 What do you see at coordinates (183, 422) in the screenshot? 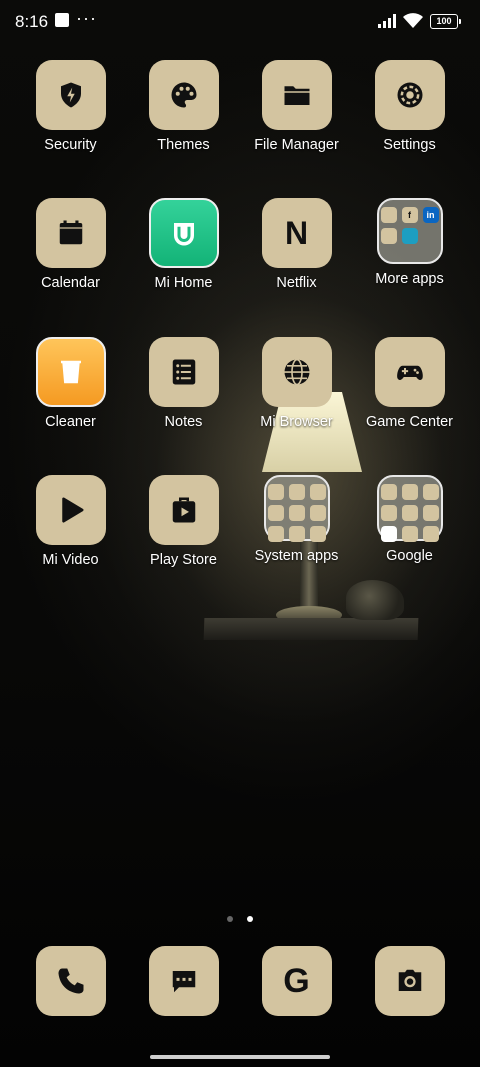
I see `app-label: Notes` at bounding box center [183, 422].